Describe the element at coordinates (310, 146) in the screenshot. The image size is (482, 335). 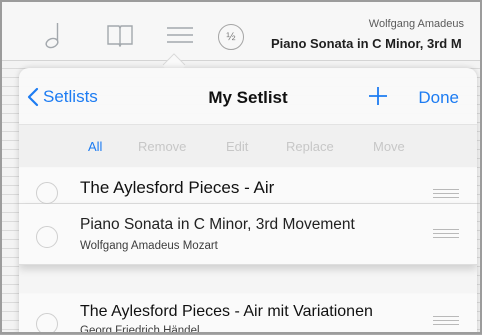
I see `segment-replace: Replace` at that location.